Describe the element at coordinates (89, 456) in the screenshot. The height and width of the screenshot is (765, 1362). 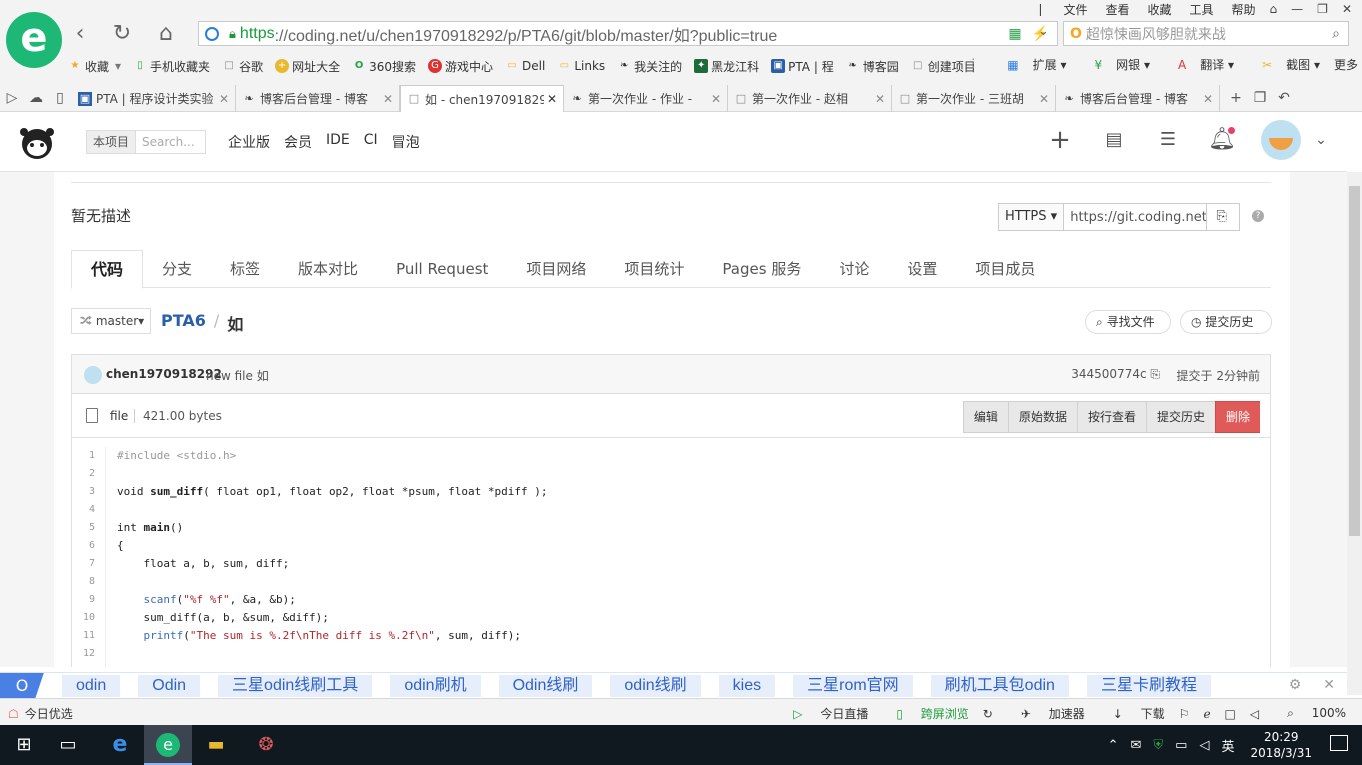
I see `line-number: 1` at that location.